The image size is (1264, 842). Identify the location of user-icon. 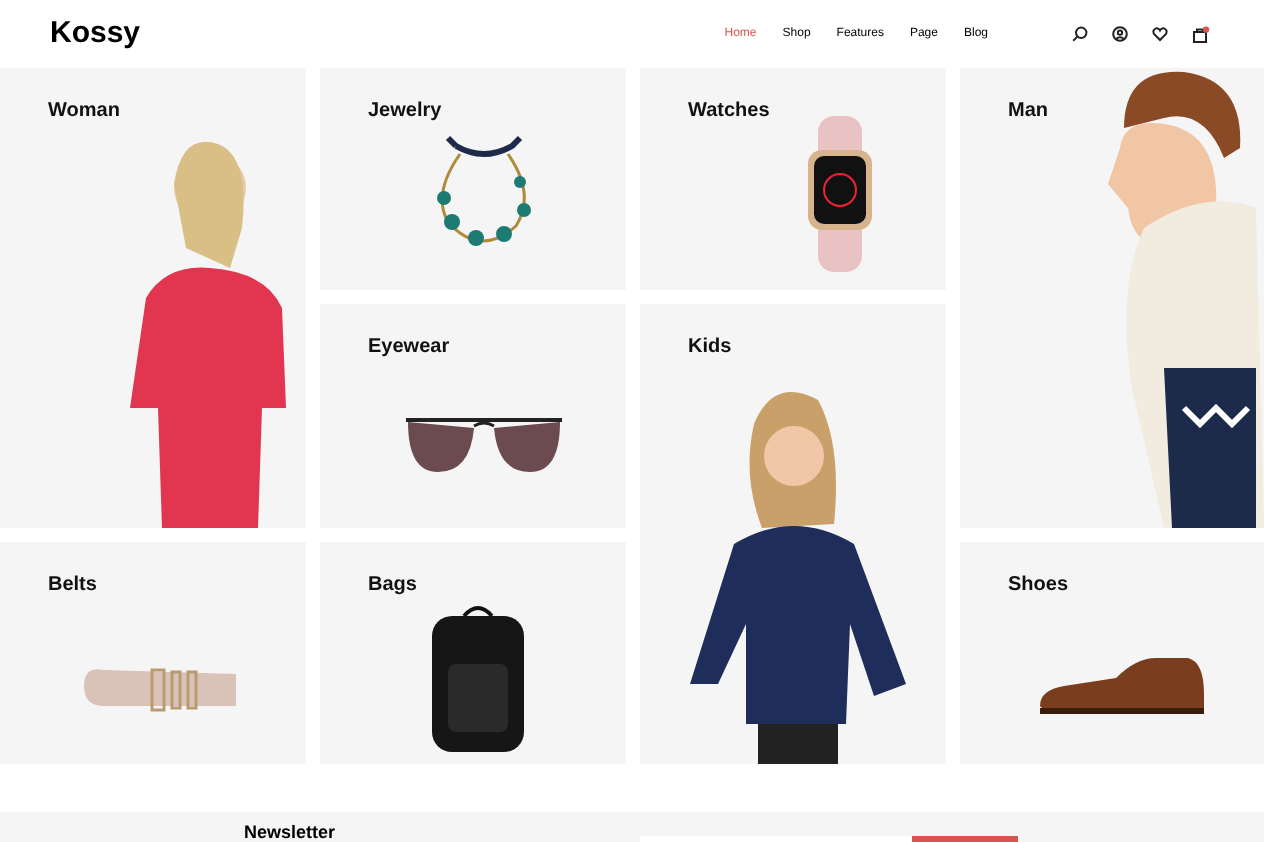
(1120, 34).